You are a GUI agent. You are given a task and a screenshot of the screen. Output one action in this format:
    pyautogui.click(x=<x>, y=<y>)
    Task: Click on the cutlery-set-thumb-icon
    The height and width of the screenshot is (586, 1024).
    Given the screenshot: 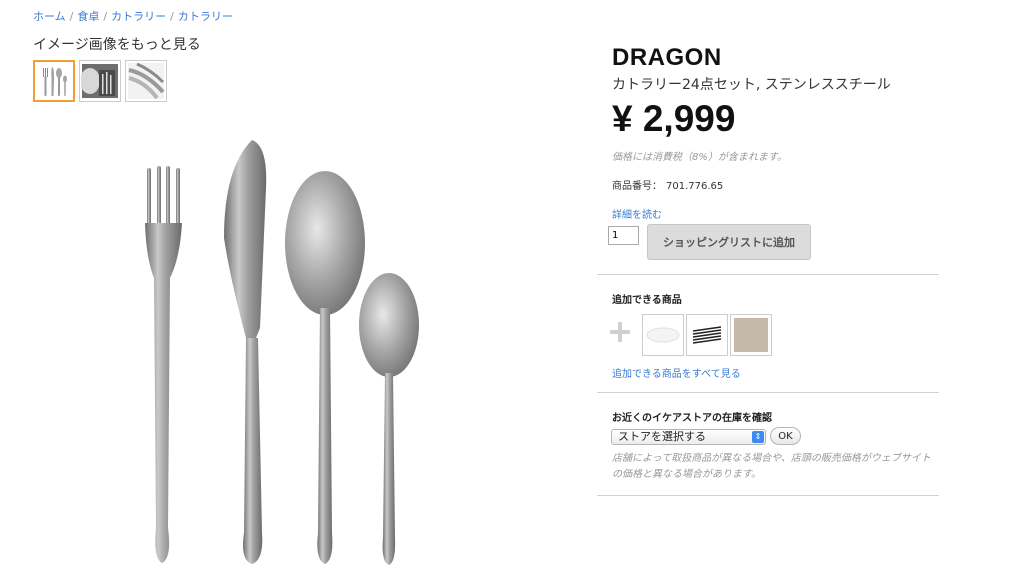 What is the action you would take?
    pyautogui.click(x=55, y=81)
    